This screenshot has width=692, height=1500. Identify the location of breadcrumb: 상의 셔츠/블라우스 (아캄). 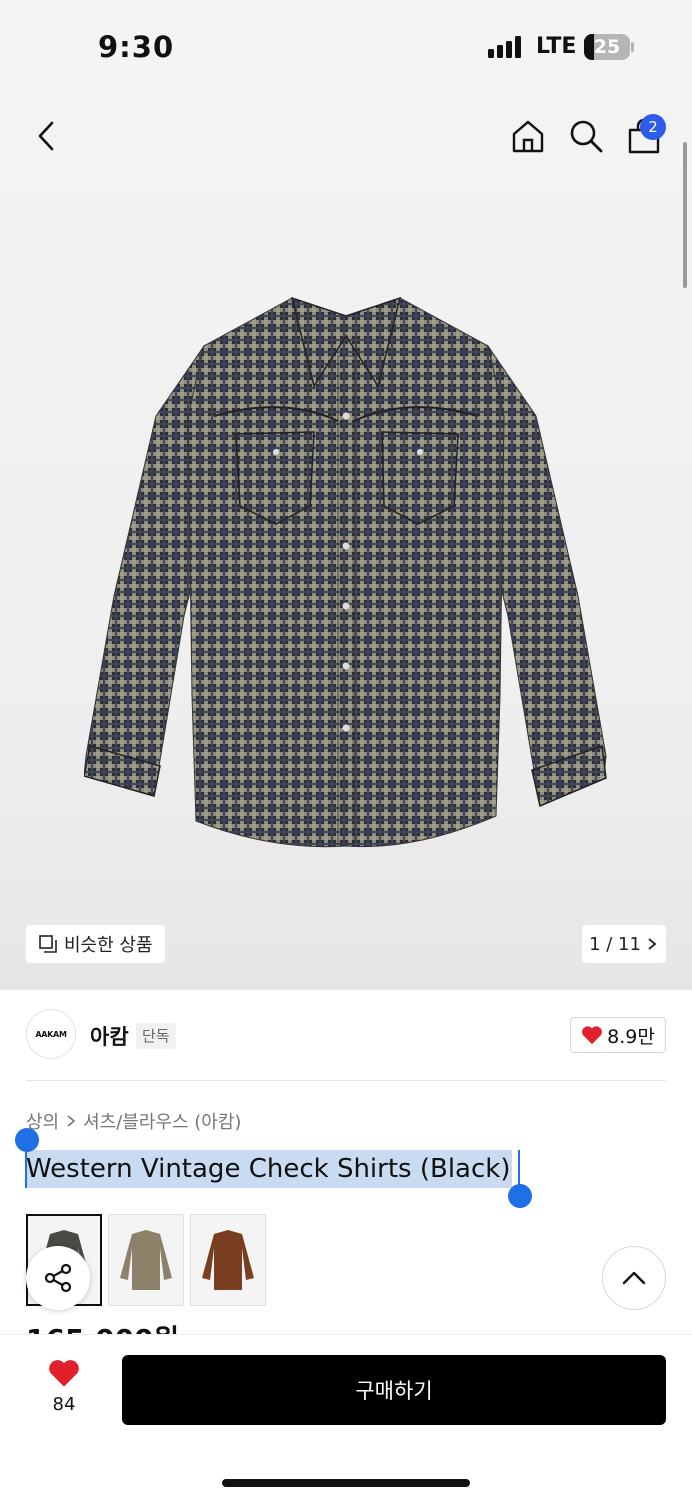
(133, 1121).